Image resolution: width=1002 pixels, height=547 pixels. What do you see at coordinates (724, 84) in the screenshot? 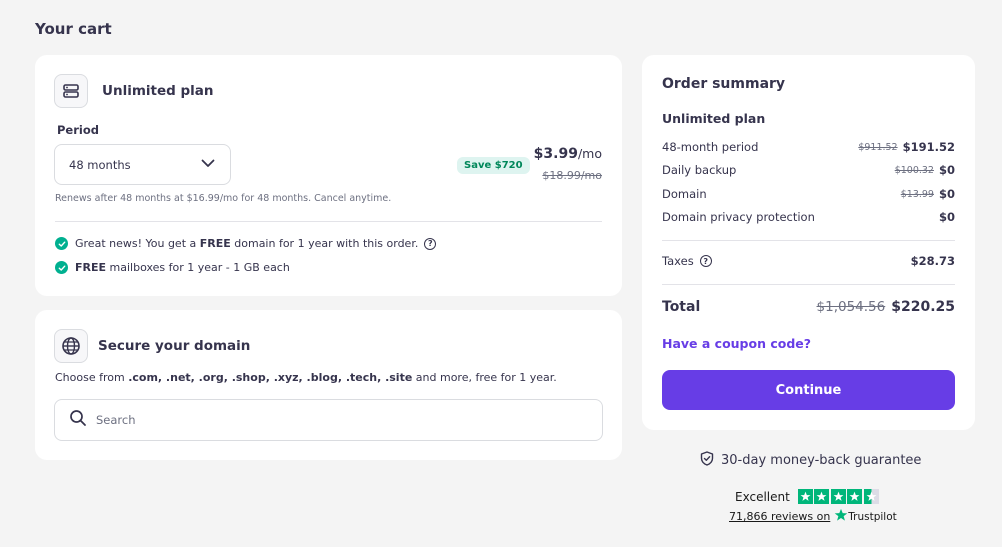
I see `summary-title: Order summary` at bounding box center [724, 84].